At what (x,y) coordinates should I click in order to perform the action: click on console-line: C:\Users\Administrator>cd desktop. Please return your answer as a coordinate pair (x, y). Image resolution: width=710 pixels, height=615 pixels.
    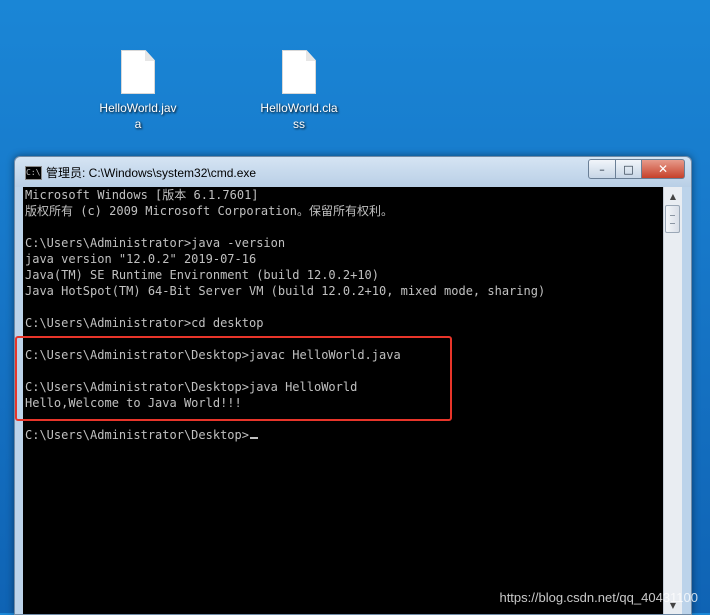
    Looking at the image, I should click on (144, 323).